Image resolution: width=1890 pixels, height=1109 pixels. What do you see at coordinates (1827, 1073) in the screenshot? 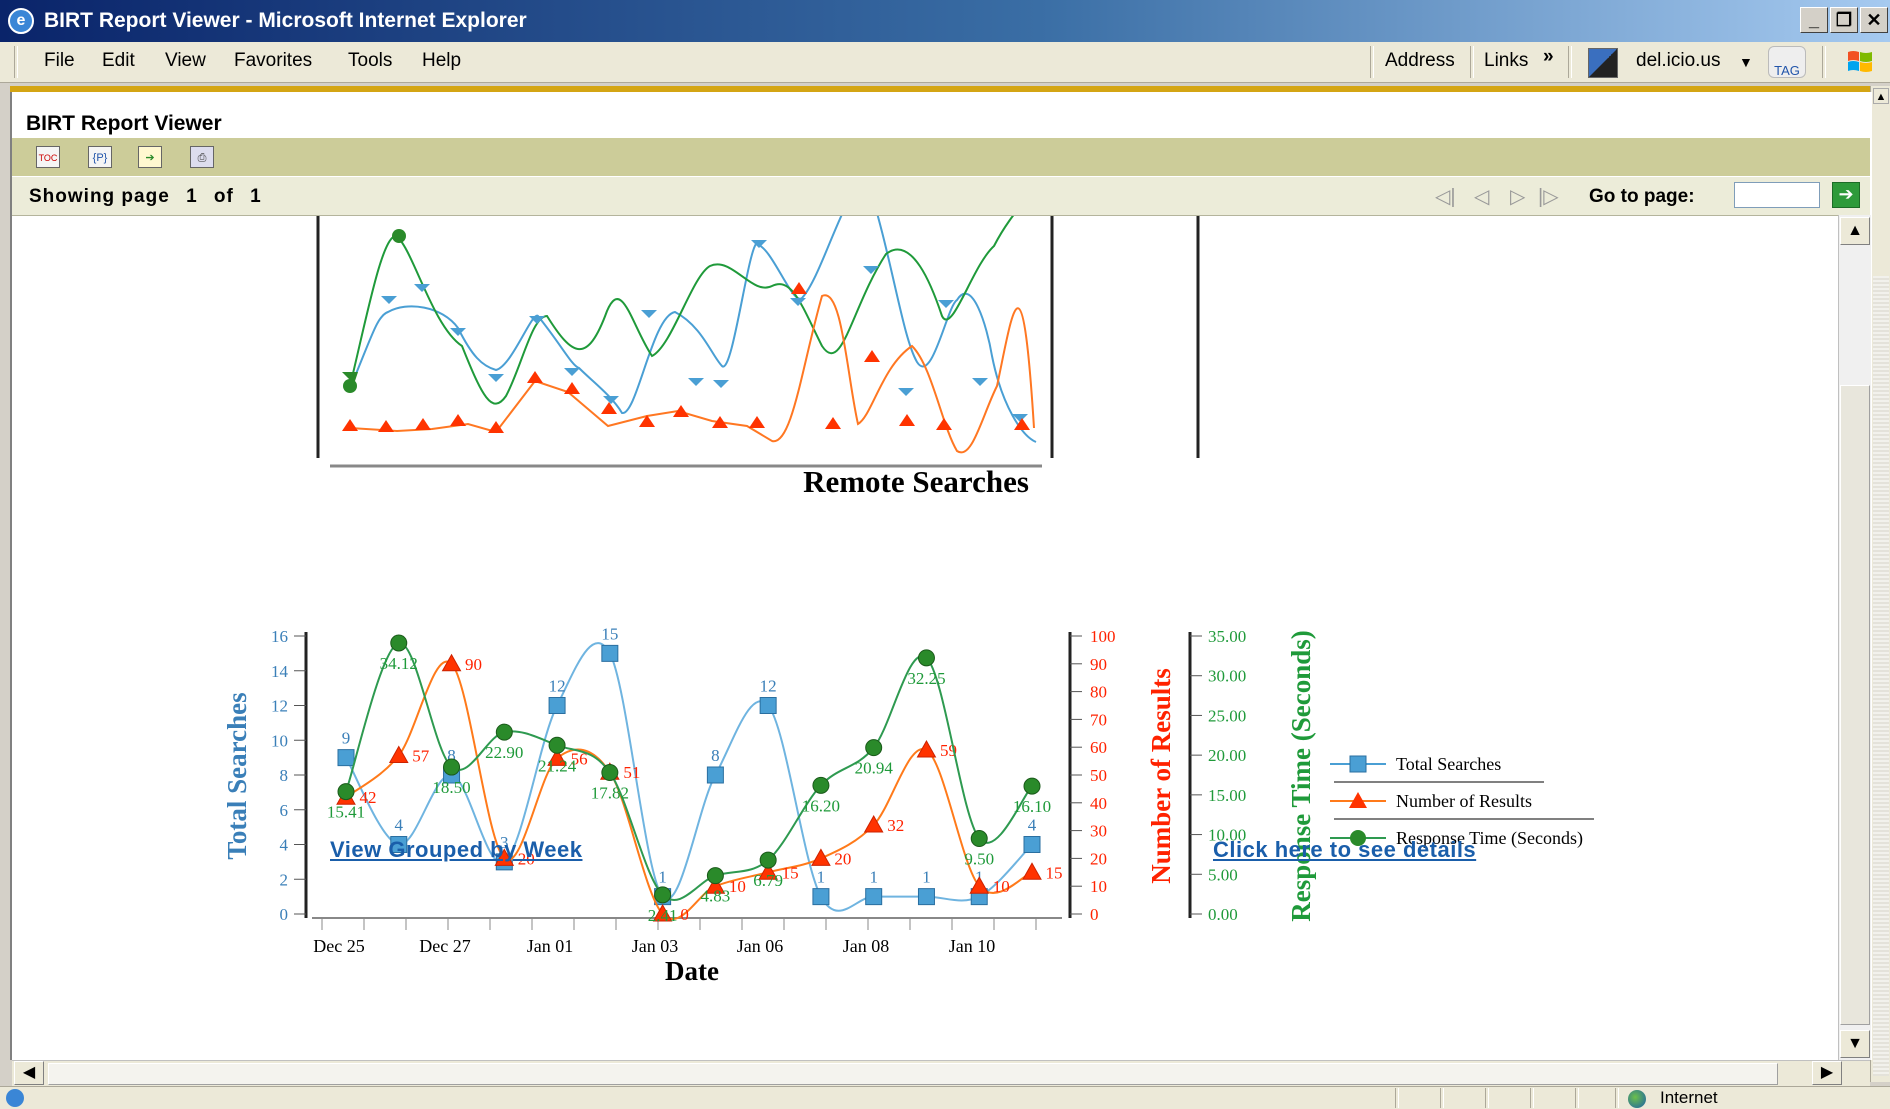
I see `scroll-right-button: ▶` at bounding box center [1827, 1073].